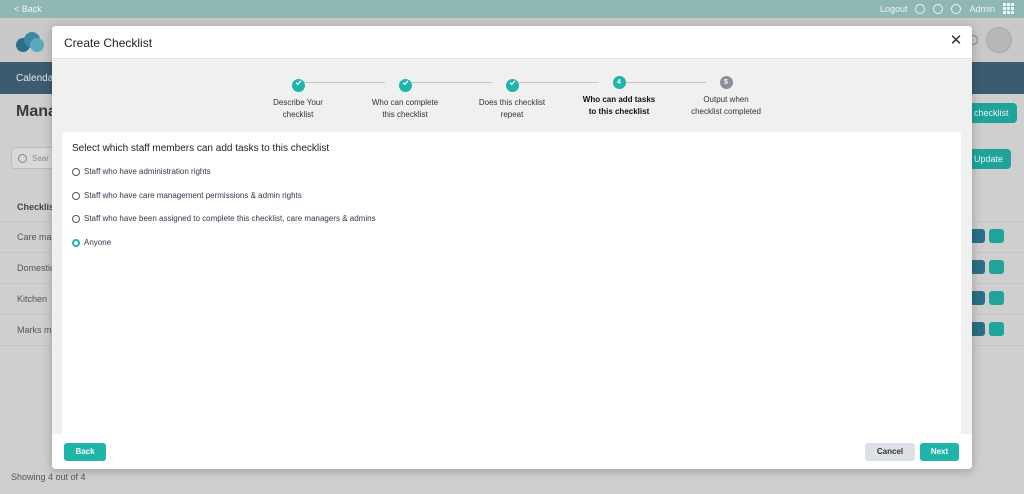 The height and width of the screenshot is (494, 1024). Describe the element at coordinates (31, 41) in the screenshot. I see `app-logo` at that location.